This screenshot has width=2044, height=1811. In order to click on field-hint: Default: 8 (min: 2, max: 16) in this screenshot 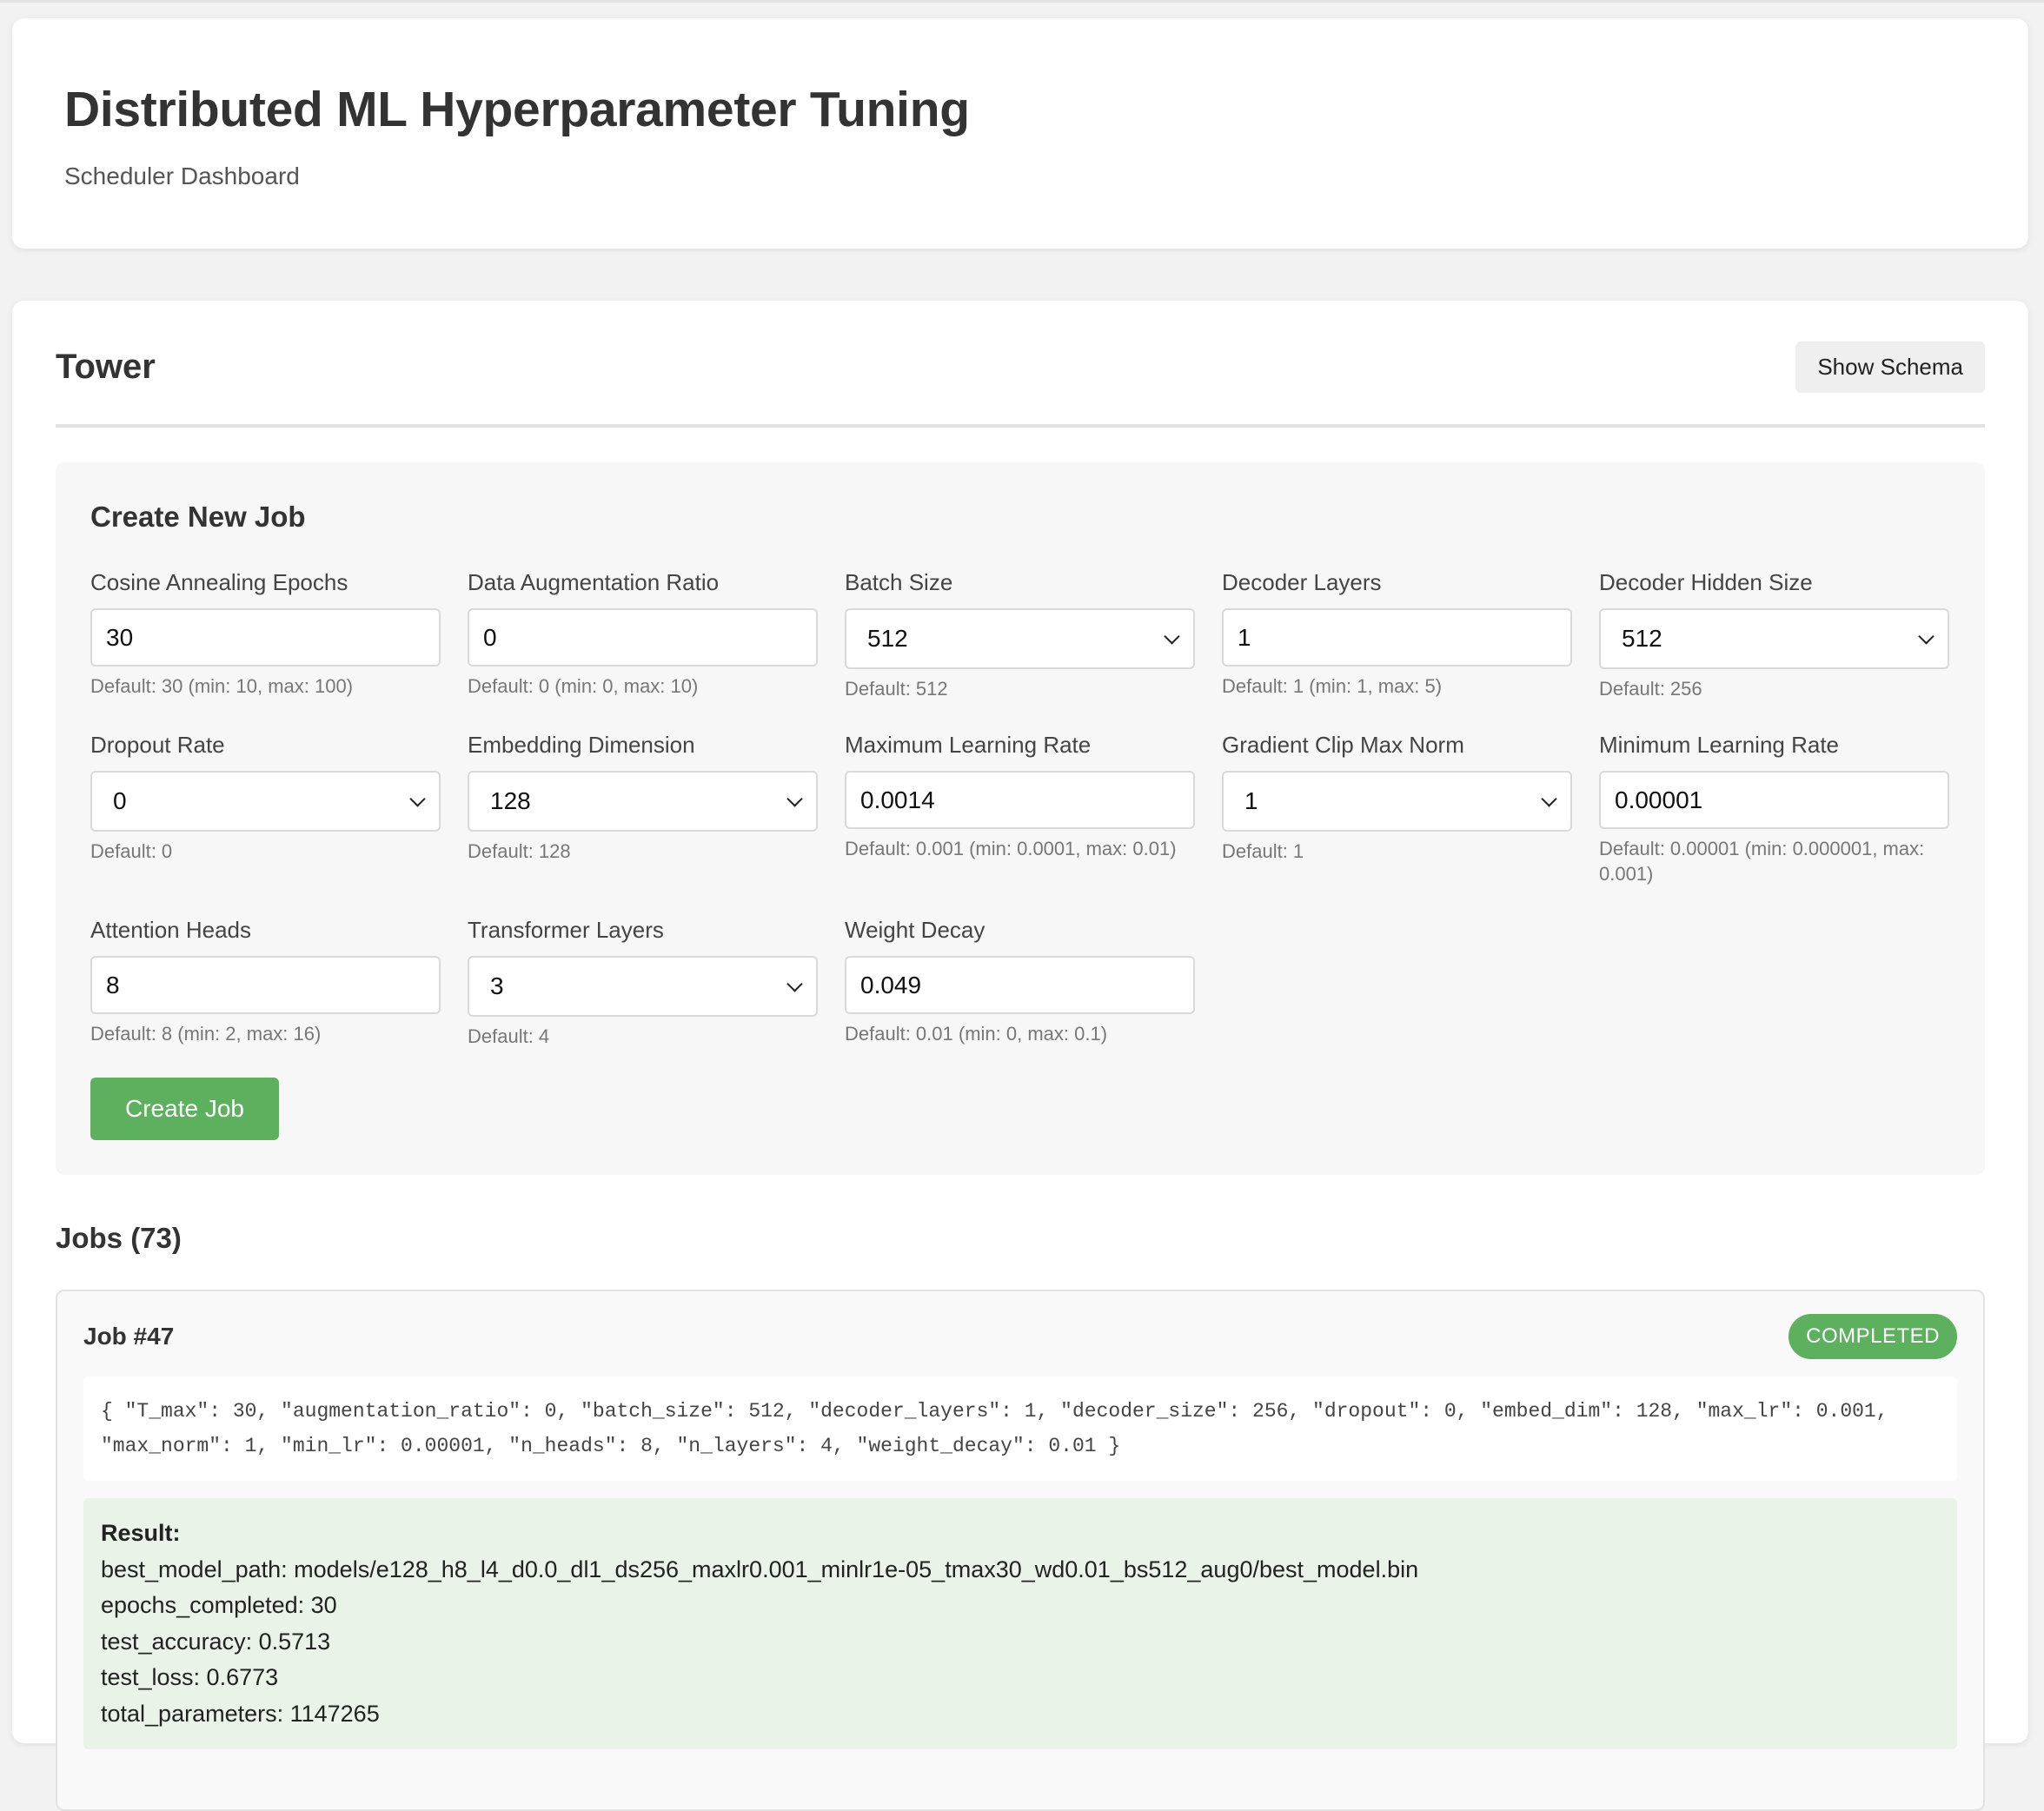, I will do `click(206, 1034)`.